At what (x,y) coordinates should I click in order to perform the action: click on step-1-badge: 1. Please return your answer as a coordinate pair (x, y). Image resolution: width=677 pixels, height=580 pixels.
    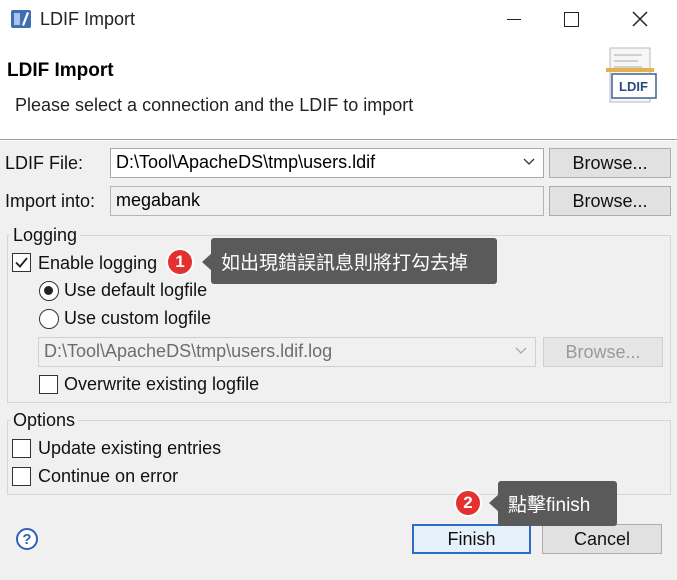
    Looking at the image, I should click on (180, 262).